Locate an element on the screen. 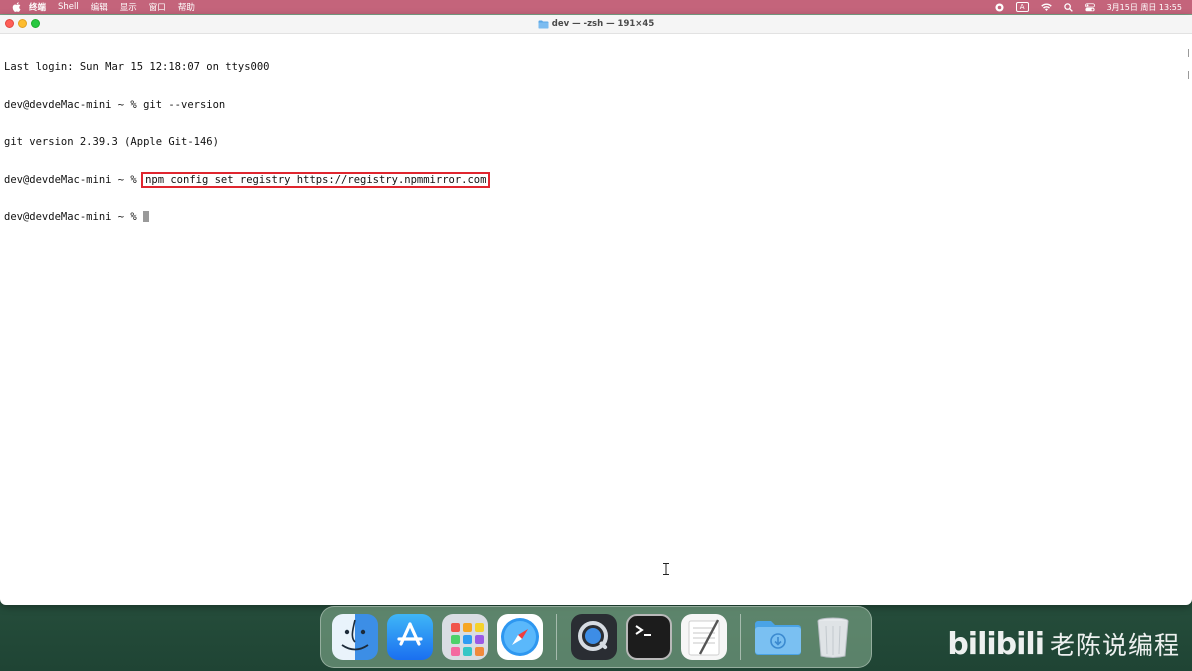 Image resolution: width=1192 pixels, height=671 pixels. input-method-indicator: A is located at coordinates (1022, 7).